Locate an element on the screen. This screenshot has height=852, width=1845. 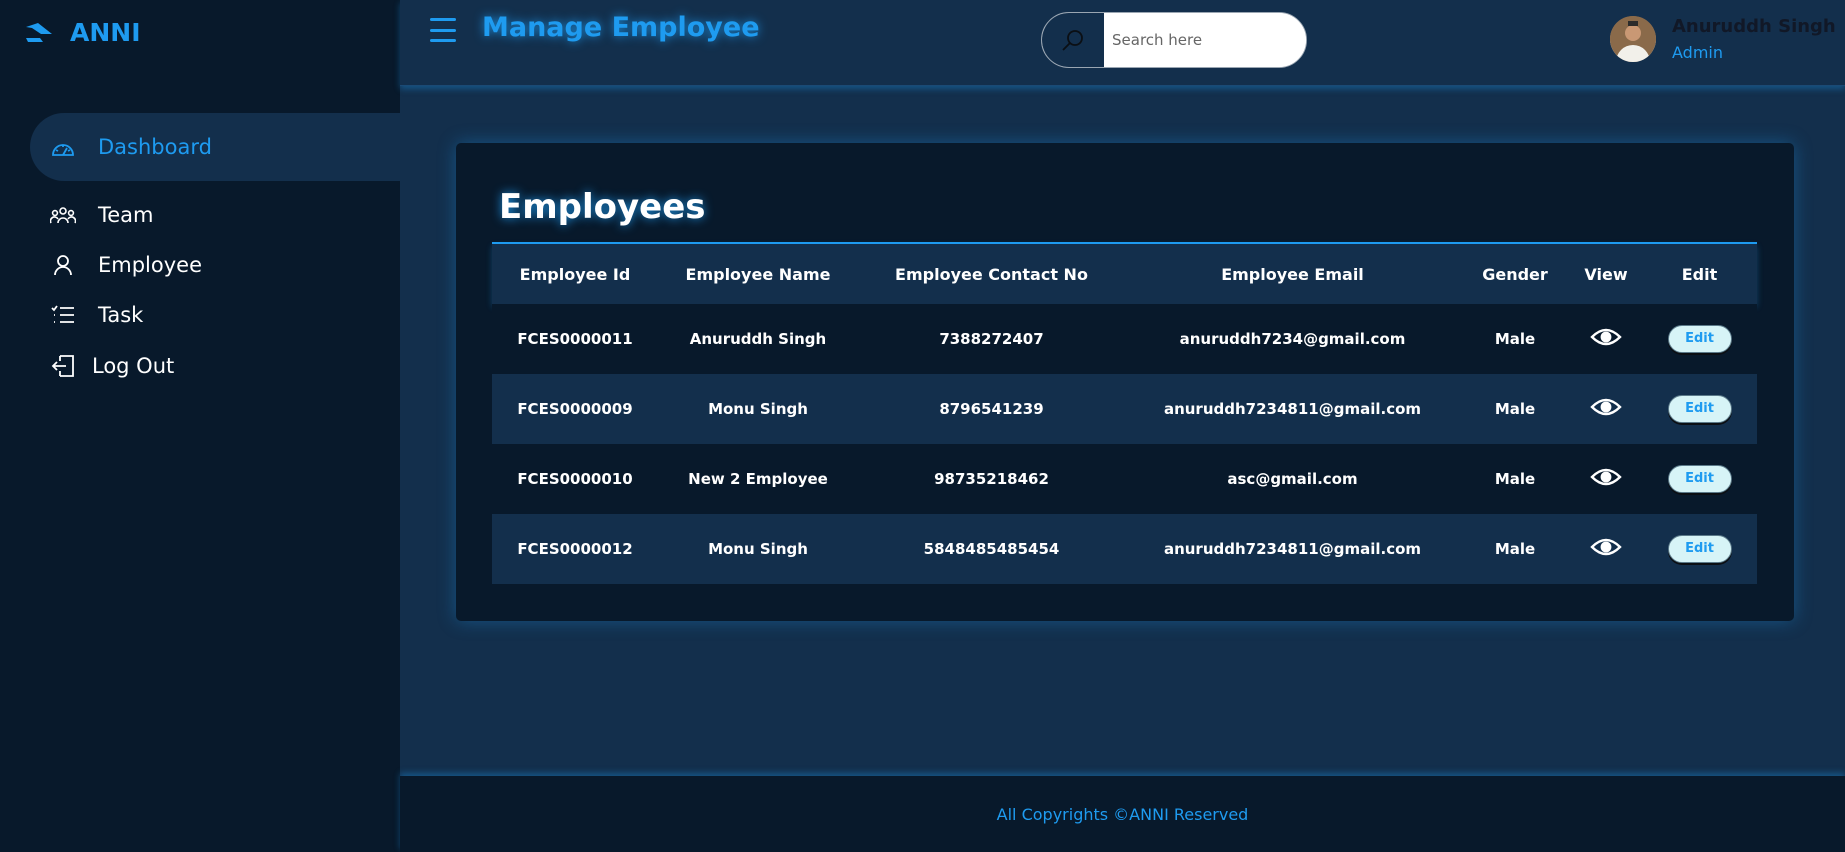
top-header: Manage Employee Anuruddh Singh Admin is located at coordinates (1122, 43).